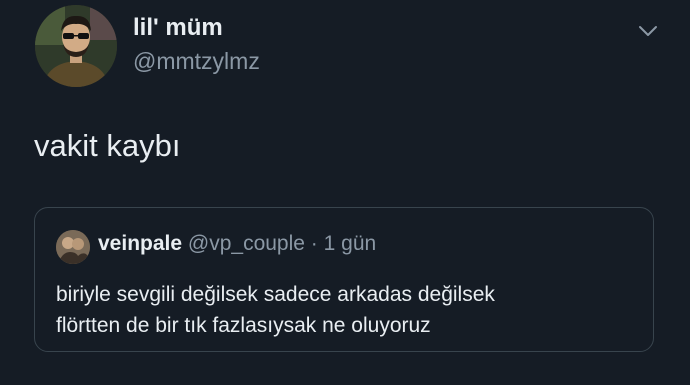 The height and width of the screenshot is (385, 690). Describe the element at coordinates (196, 61) in the screenshot. I see `user-handle: @mmtzylmz` at that location.